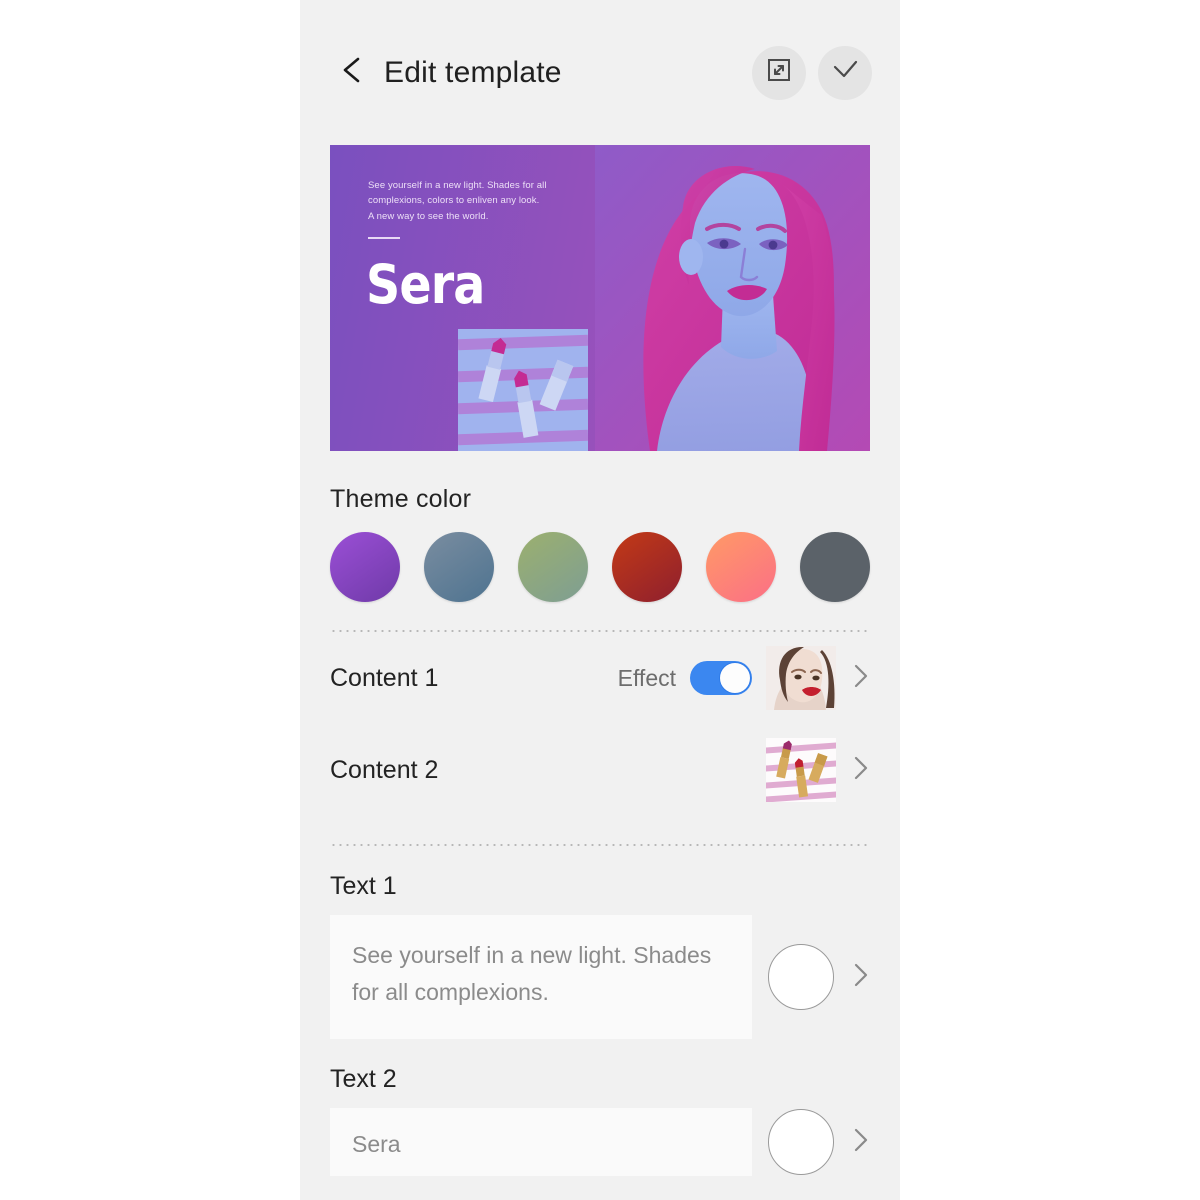 This screenshot has width=1200, height=1200. I want to click on theme-swatch-coral-pink, so click(741, 567).